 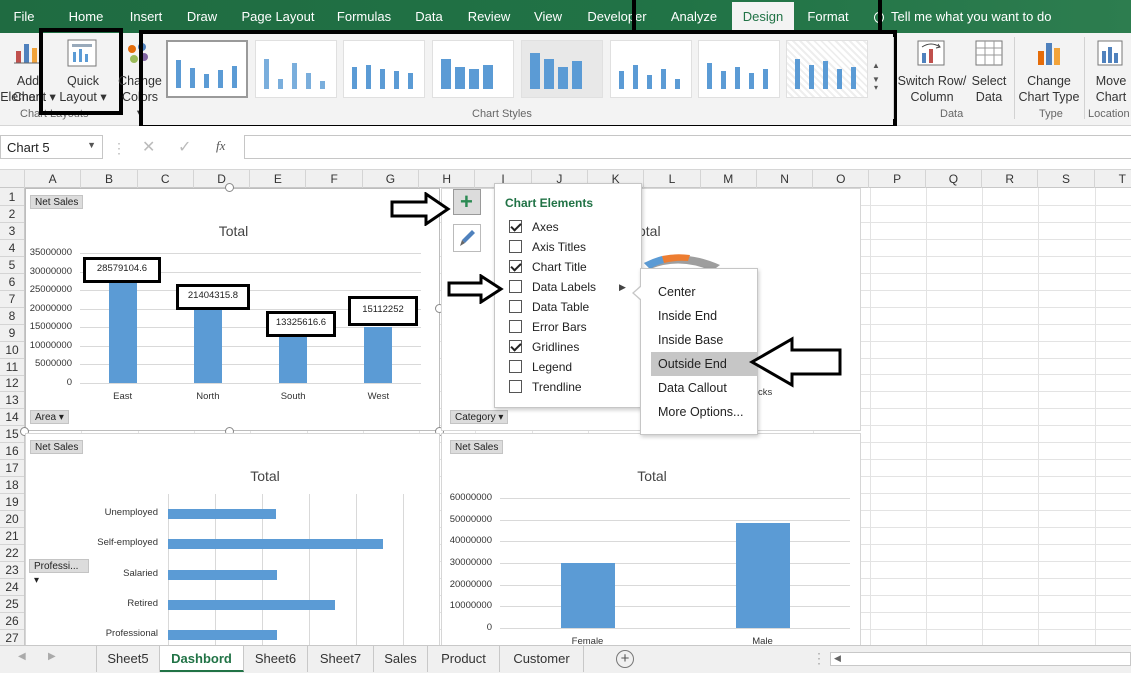 I want to click on tab-review: Review, so click(x=489, y=16).